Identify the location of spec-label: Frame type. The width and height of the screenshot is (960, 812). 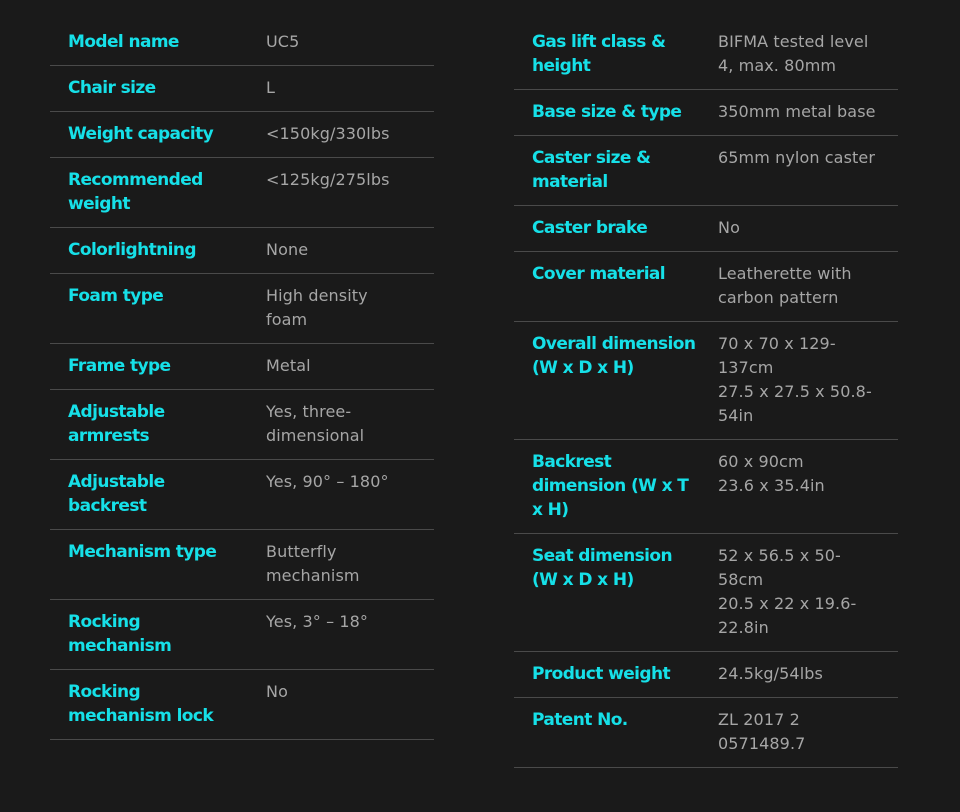
(119, 366).